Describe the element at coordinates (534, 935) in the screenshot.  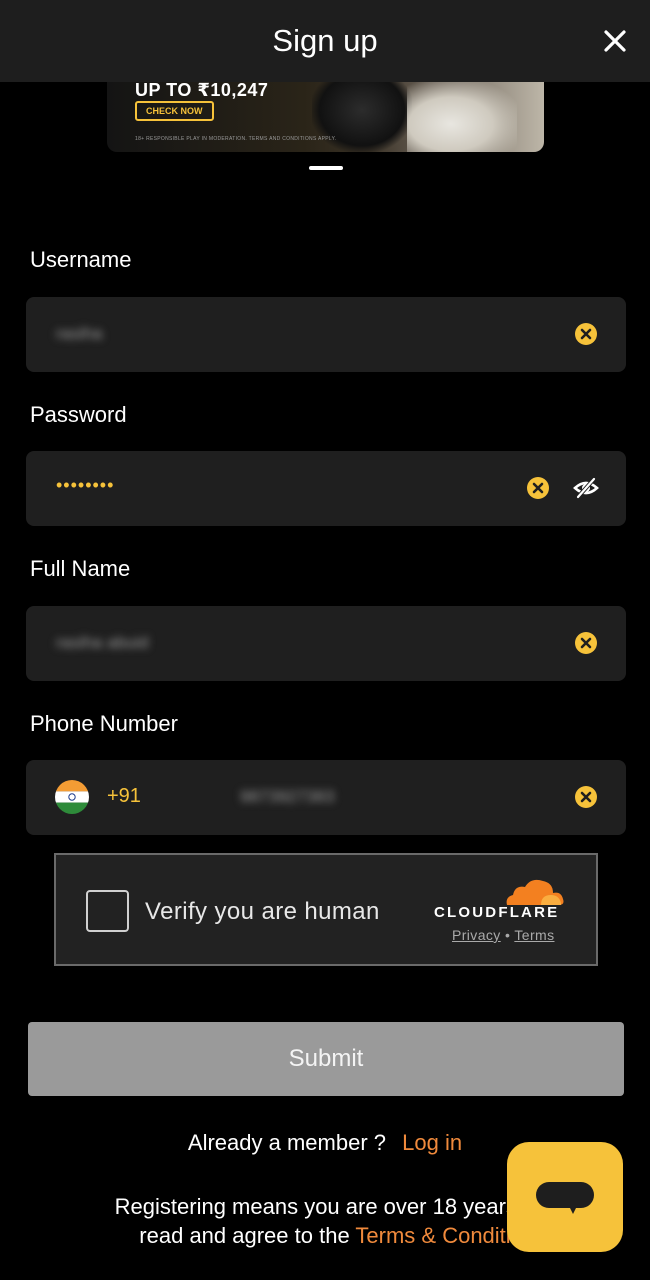
I see `captcha-terms-link: Terms` at that location.